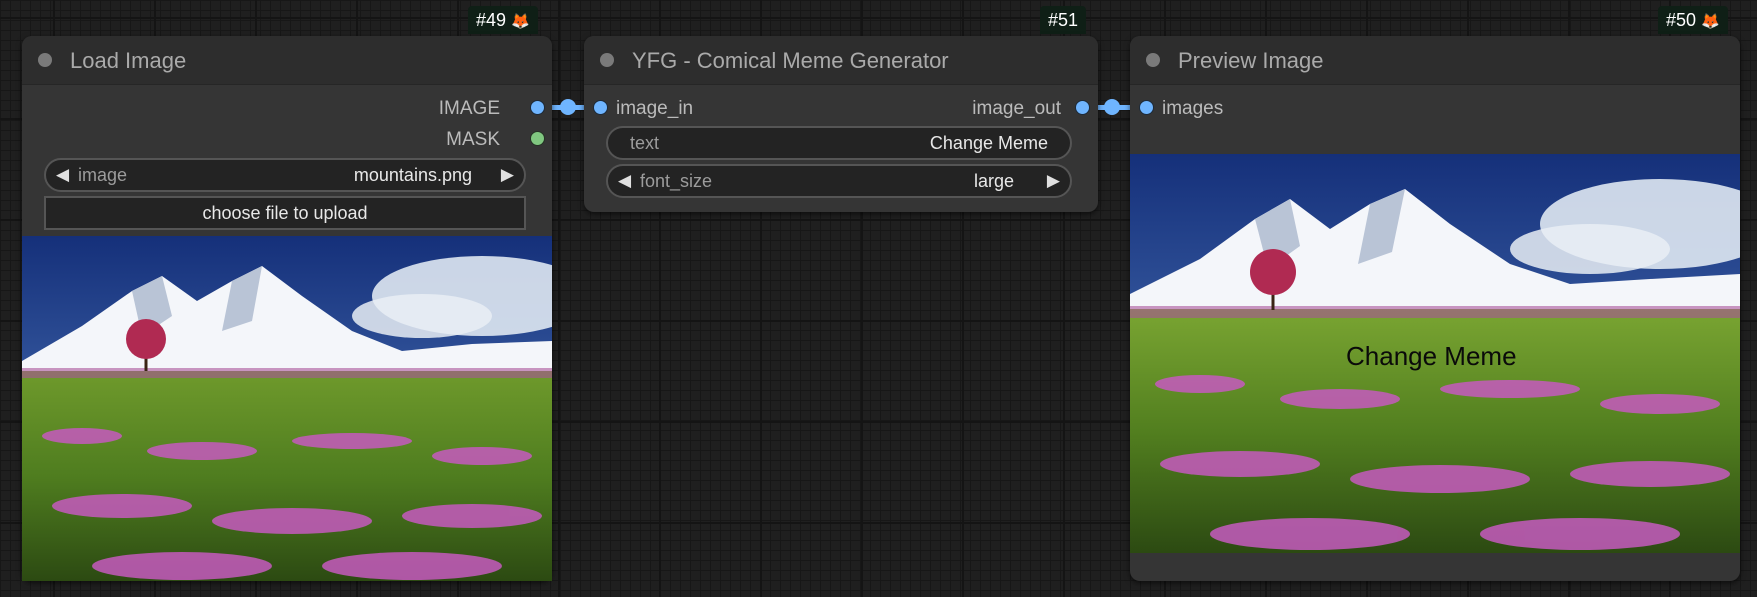 The height and width of the screenshot is (597, 1757). I want to click on node-id-51: #51, so click(1063, 20).